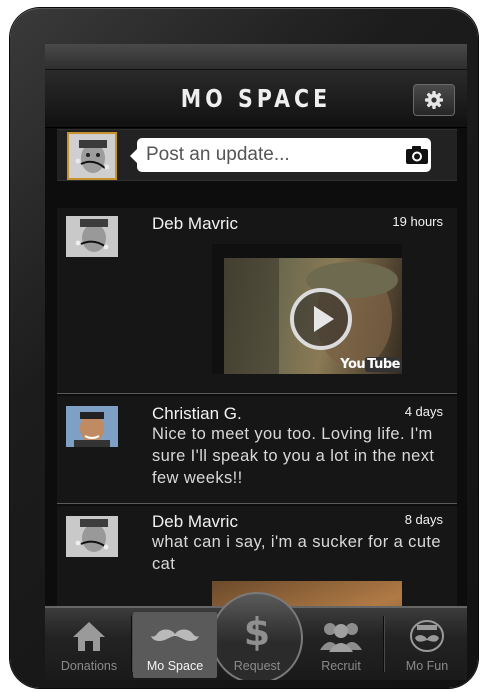 The image size is (481, 692). I want to click on tab-mo-space: Mo Space, so click(175, 645).